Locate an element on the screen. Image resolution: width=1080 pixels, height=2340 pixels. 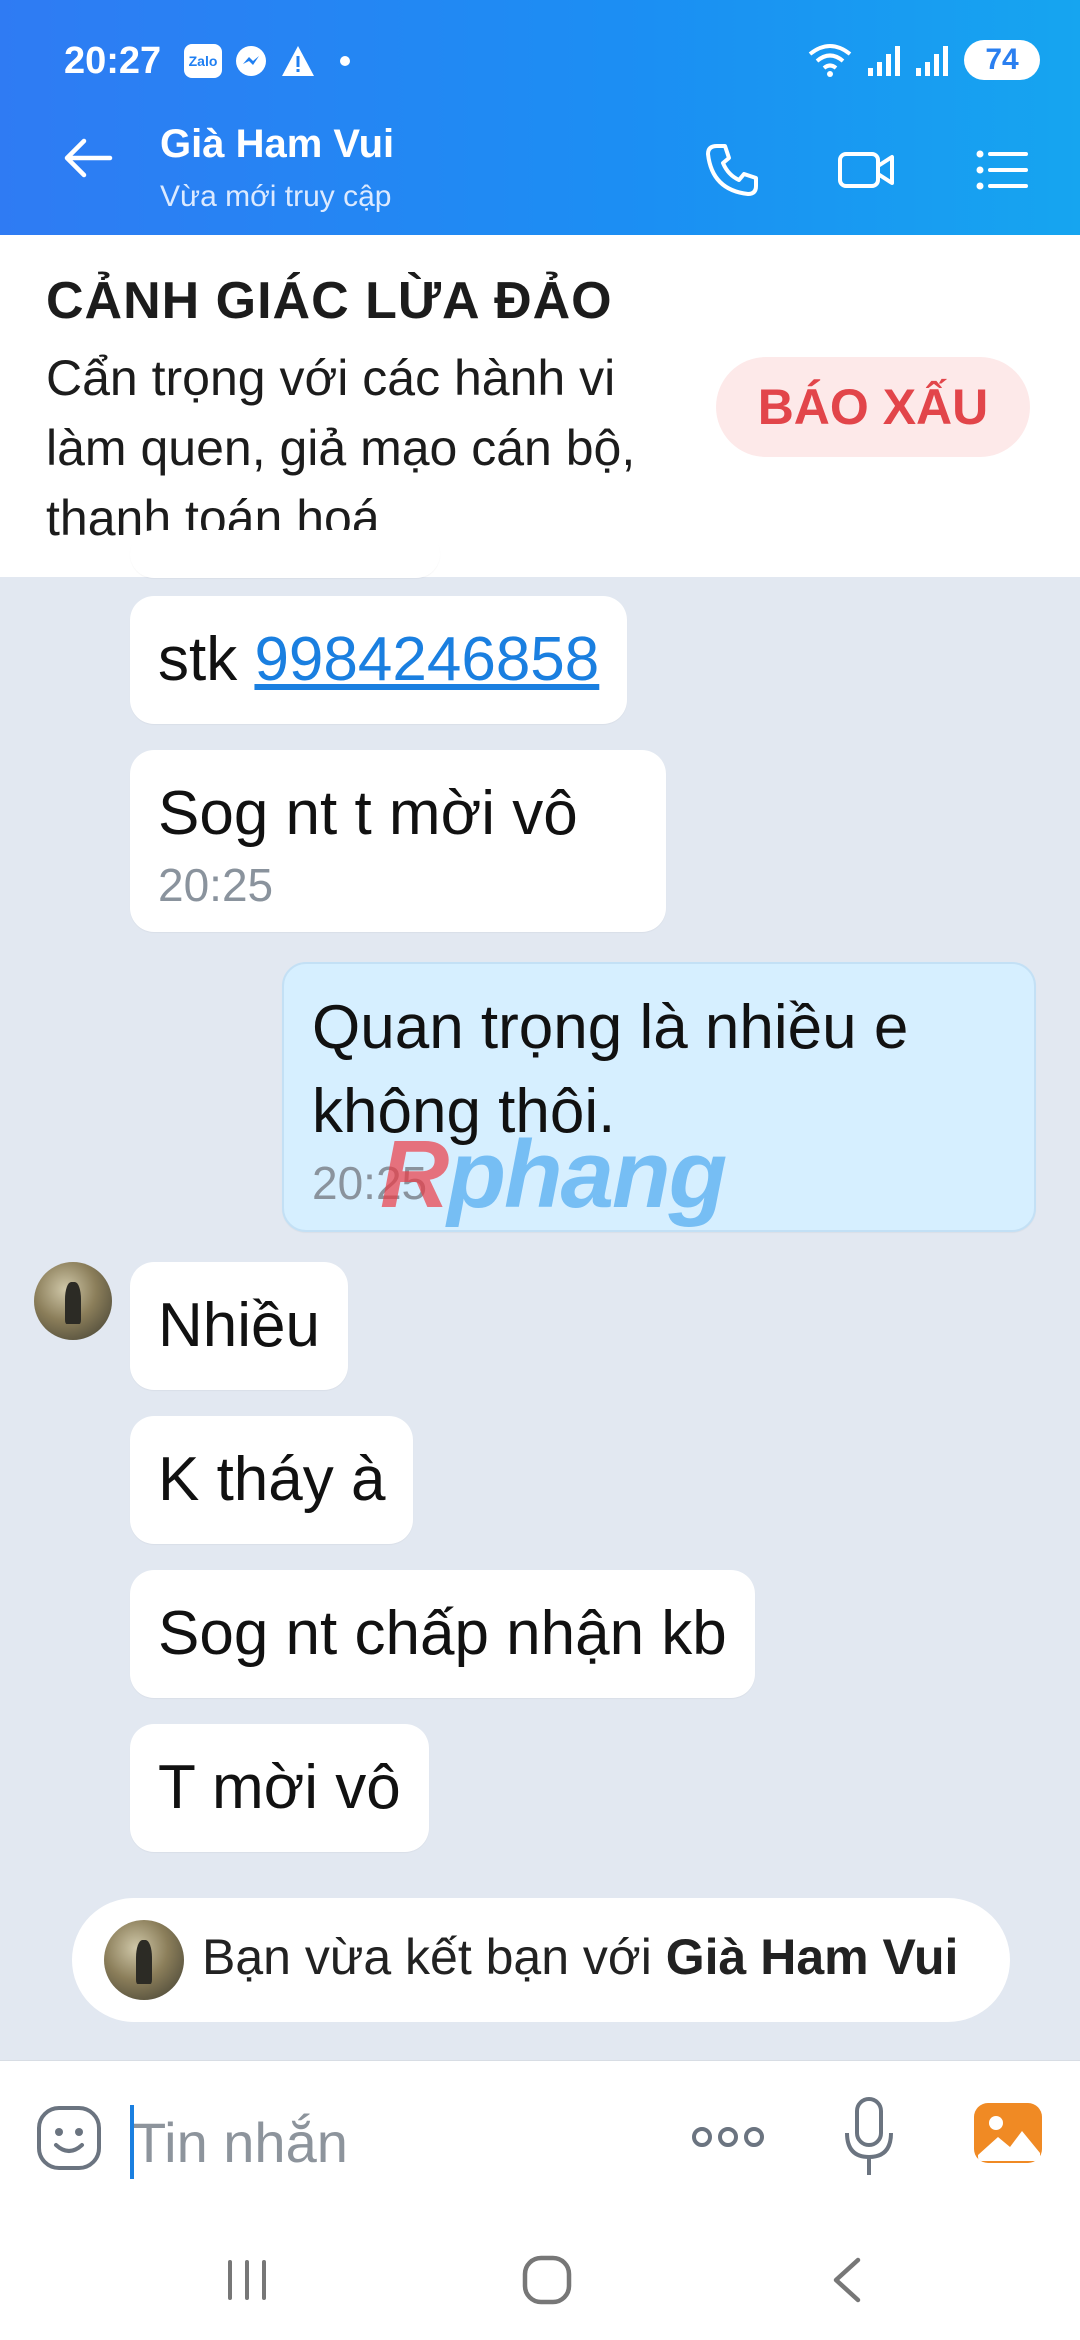
more-options-icon is located at coordinates (728, 2137).